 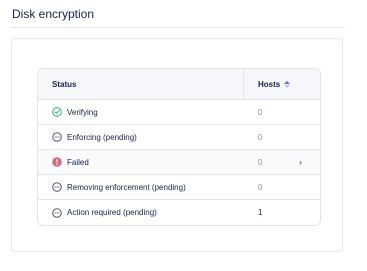 What do you see at coordinates (141, 84) in the screenshot?
I see `status-column-header: Status` at bounding box center [141, 84].